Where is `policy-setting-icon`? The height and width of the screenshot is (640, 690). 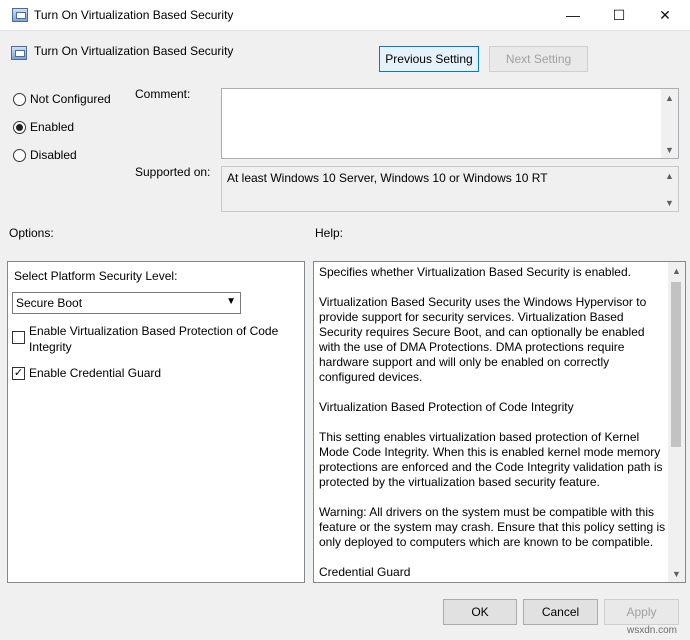
policy-setting-icon is located at coordinates (19, 53).